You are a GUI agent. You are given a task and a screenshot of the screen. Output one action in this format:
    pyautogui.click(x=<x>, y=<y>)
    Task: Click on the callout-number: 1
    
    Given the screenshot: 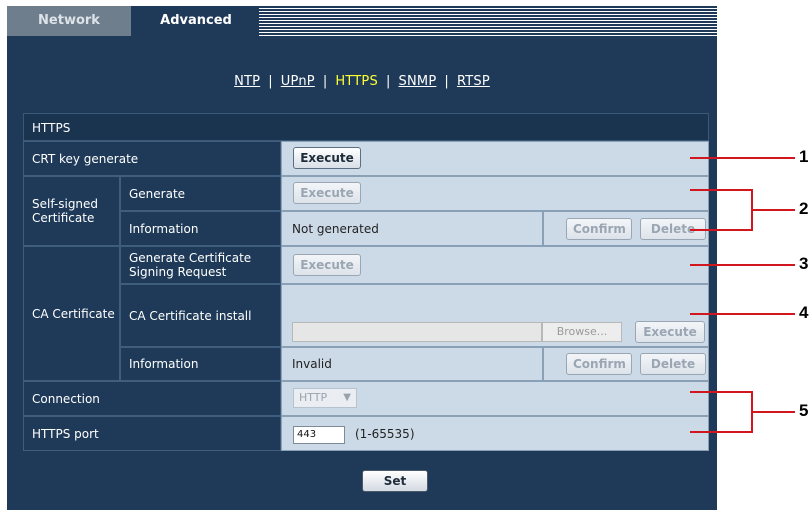 What is the action you would take?
    pyautogui.click(x=804, y=156)
    